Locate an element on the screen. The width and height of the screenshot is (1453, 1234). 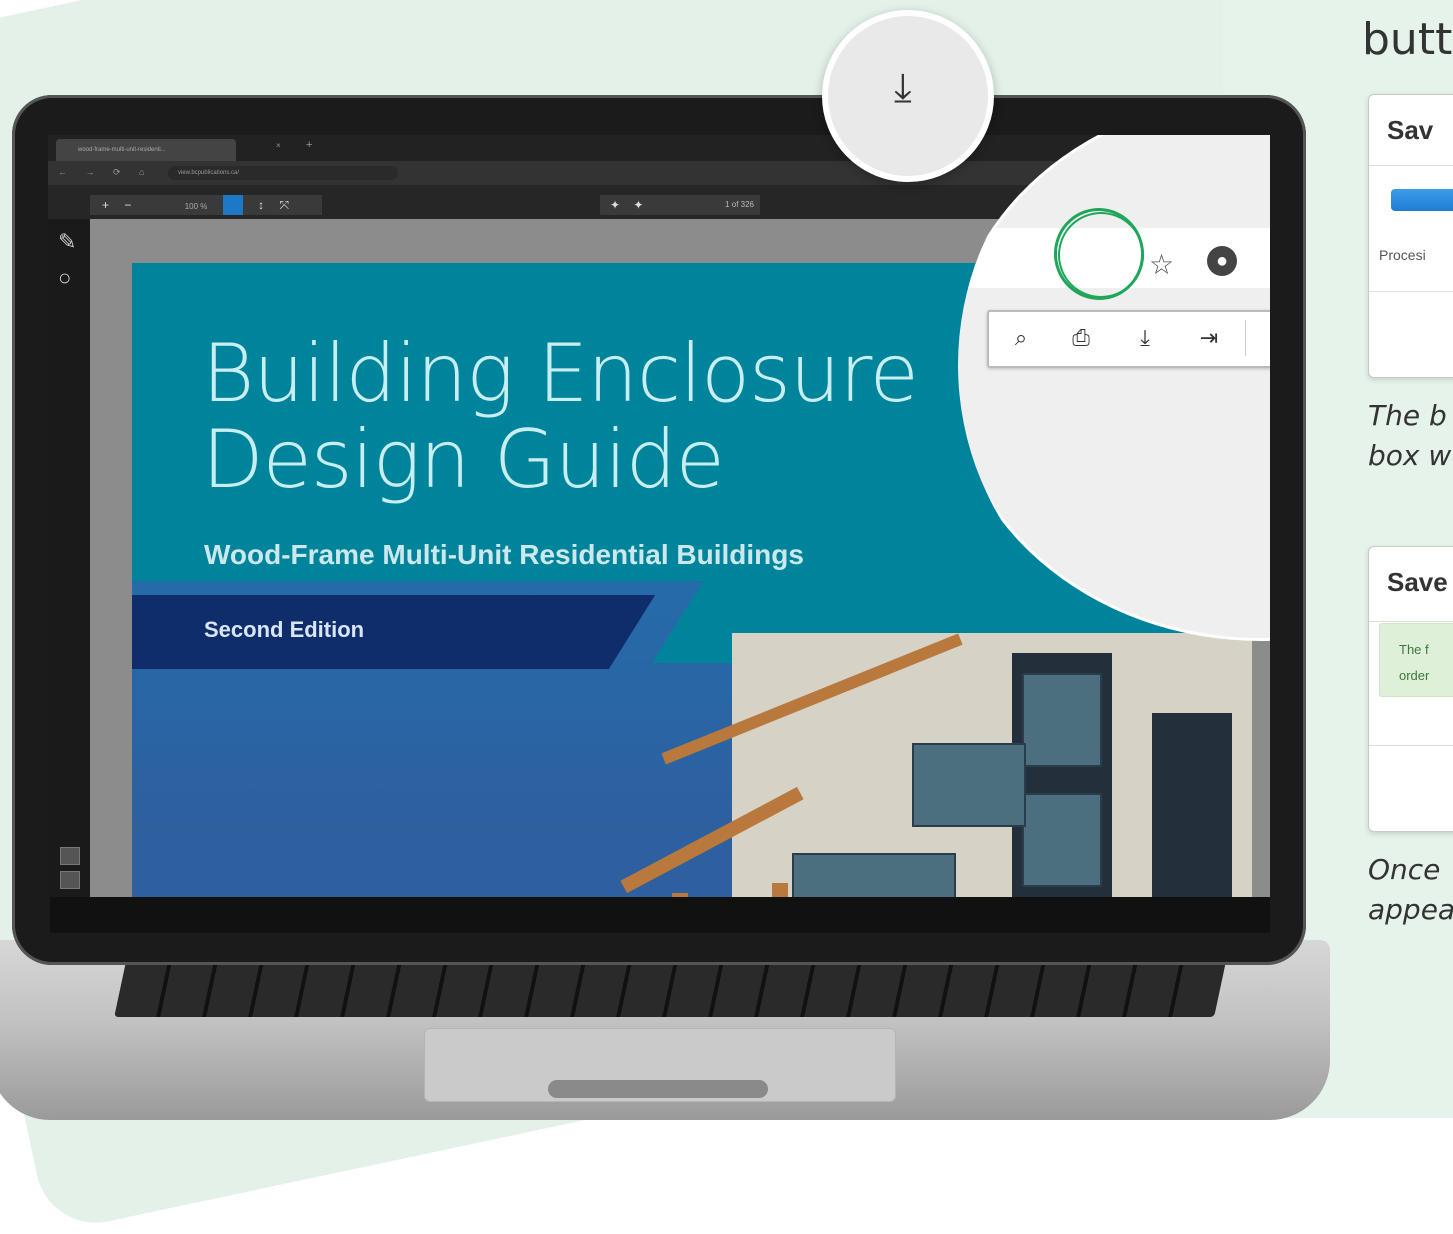
progress-bar is located at coordinates (1422, 200).